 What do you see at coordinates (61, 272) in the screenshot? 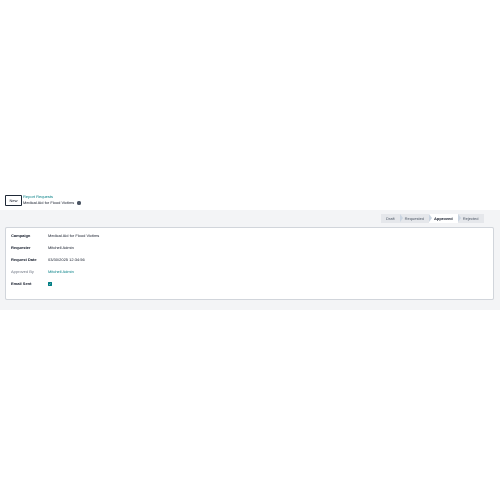
I see `approved-by-field: Mitchell Admin` at bounding box center [61, 272].